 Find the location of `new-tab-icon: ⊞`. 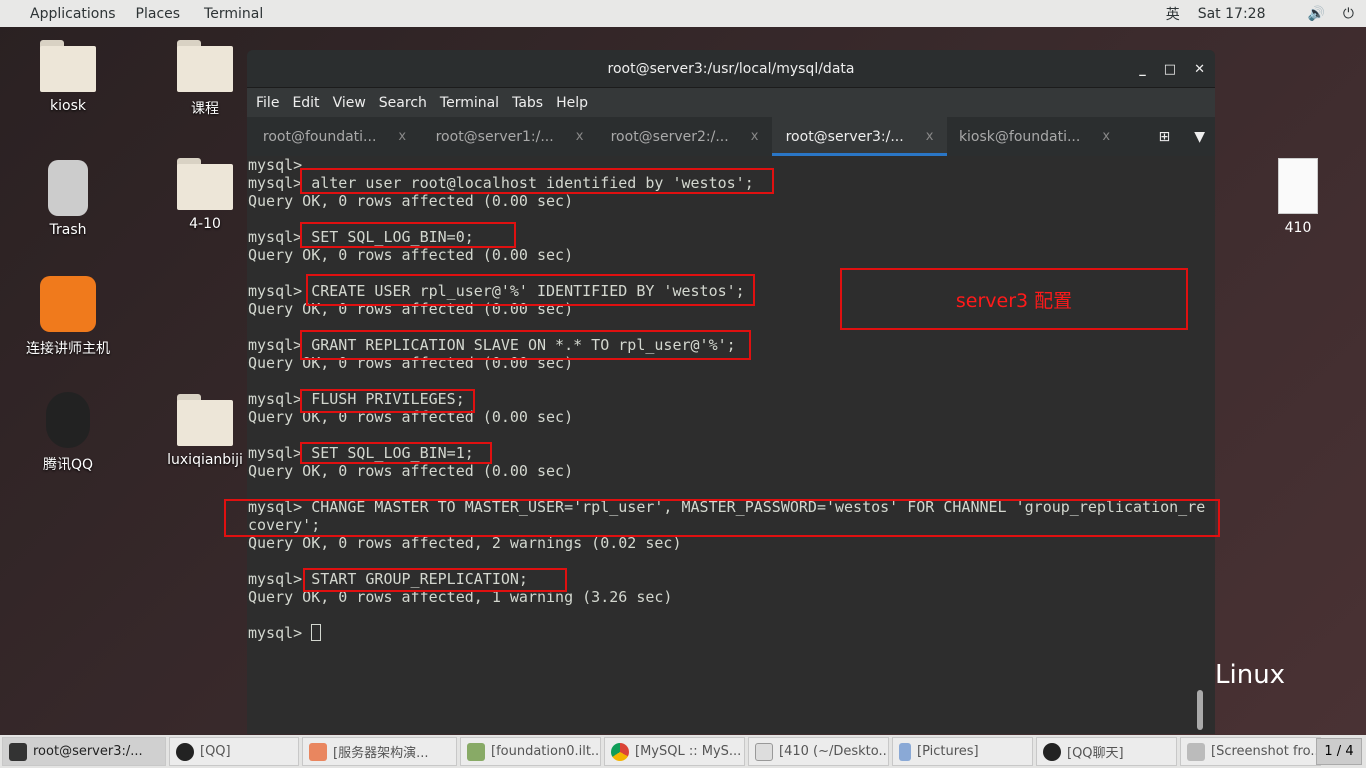

new-tab-icon: ⊞ is located at coordinates (1164, 137).